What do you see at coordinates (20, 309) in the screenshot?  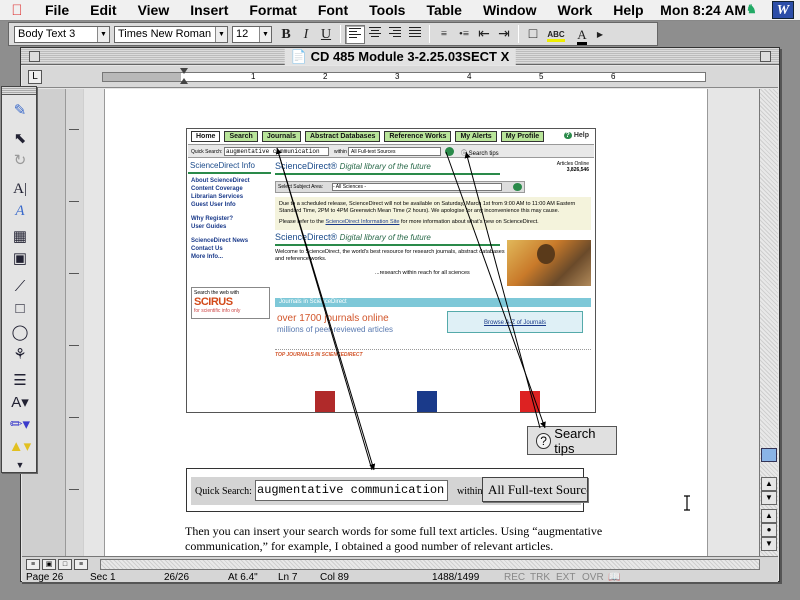 I see `rectangle-icon: □` at bounding box center [20, 309].